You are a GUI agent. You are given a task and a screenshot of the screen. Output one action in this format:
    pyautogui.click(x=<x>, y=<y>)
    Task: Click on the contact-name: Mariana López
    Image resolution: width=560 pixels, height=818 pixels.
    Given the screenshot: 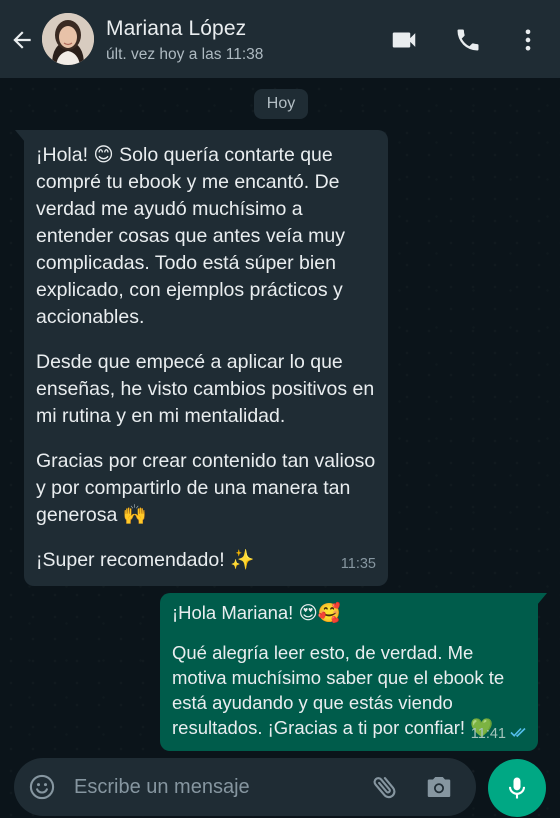 What is the action you would take?
    pyautogui.click(x=176, y=29)
    